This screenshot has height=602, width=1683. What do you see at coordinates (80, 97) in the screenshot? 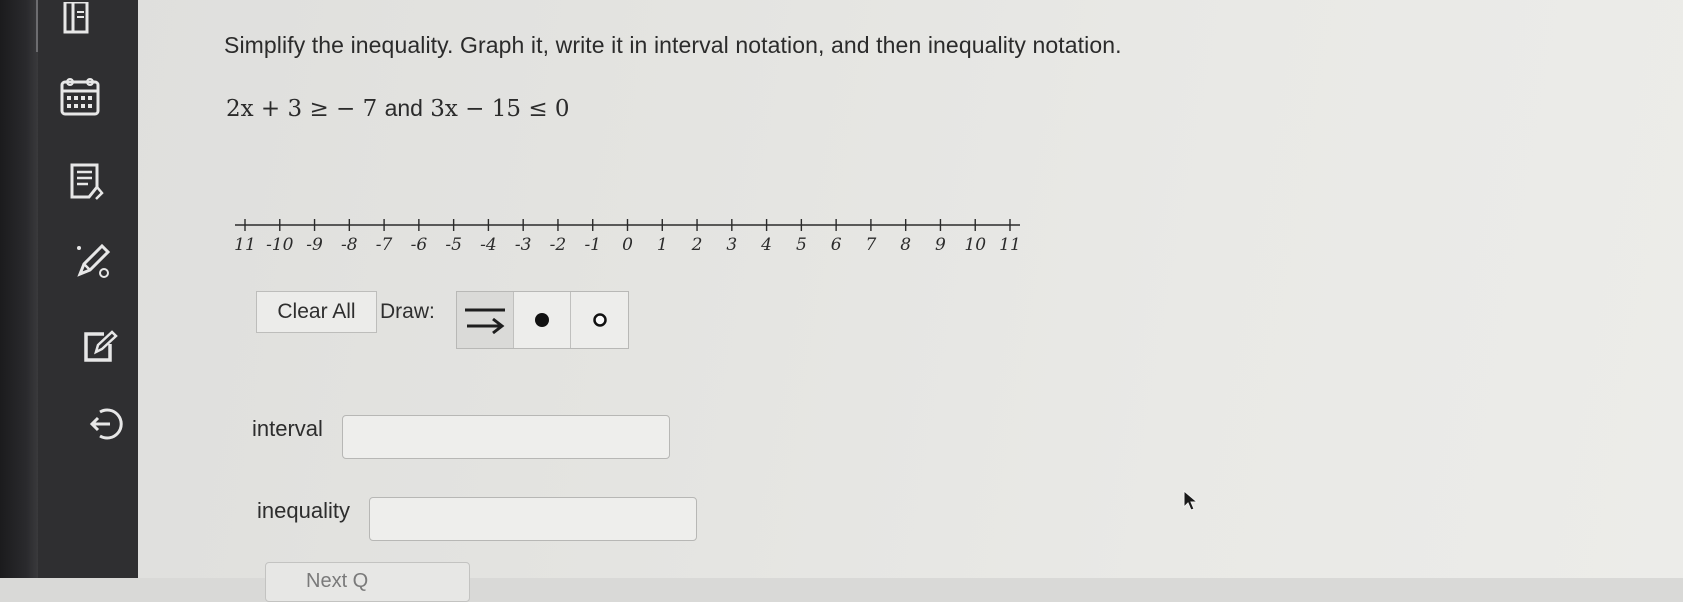
I see `calendar-icon` at bounding box center [80, 97].